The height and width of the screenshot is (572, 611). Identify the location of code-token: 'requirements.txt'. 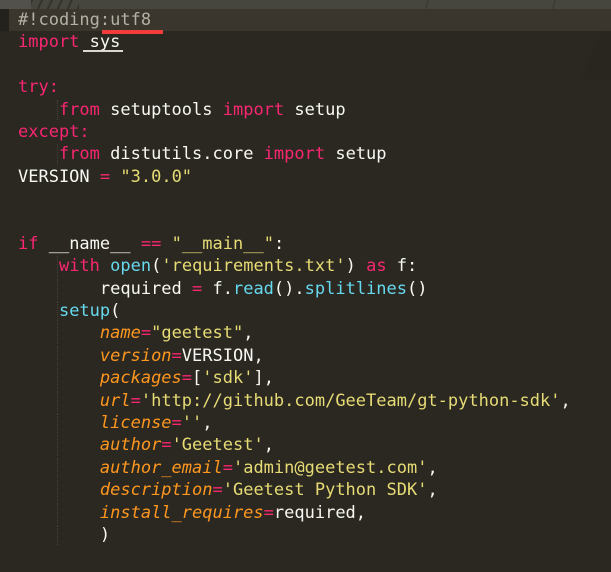
(253, 266).